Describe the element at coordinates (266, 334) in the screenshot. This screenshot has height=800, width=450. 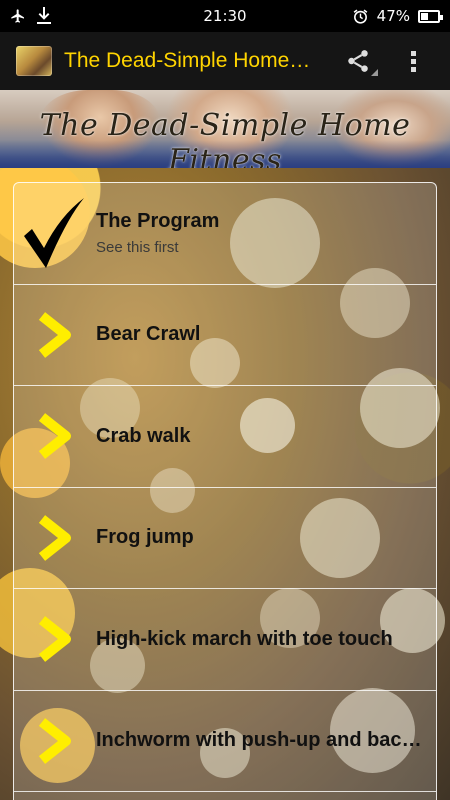
I see `list-item-text: Bear Crawl` at that location.